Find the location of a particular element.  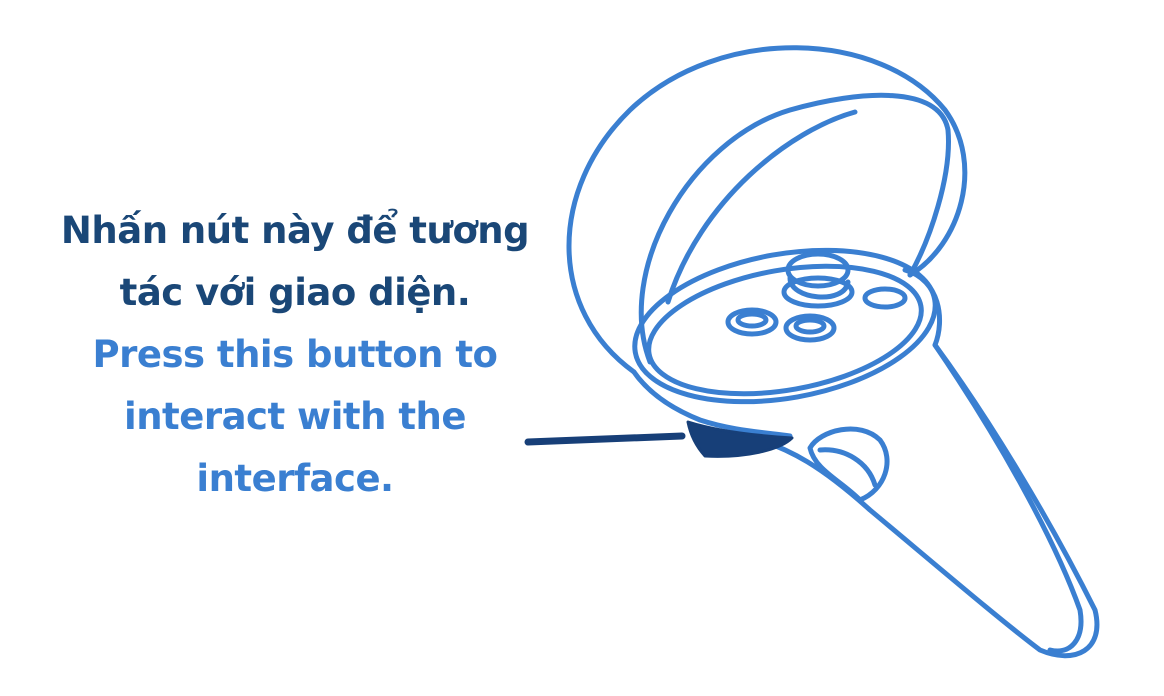

grip-trigger-icon is located at coordinates (848, 464).